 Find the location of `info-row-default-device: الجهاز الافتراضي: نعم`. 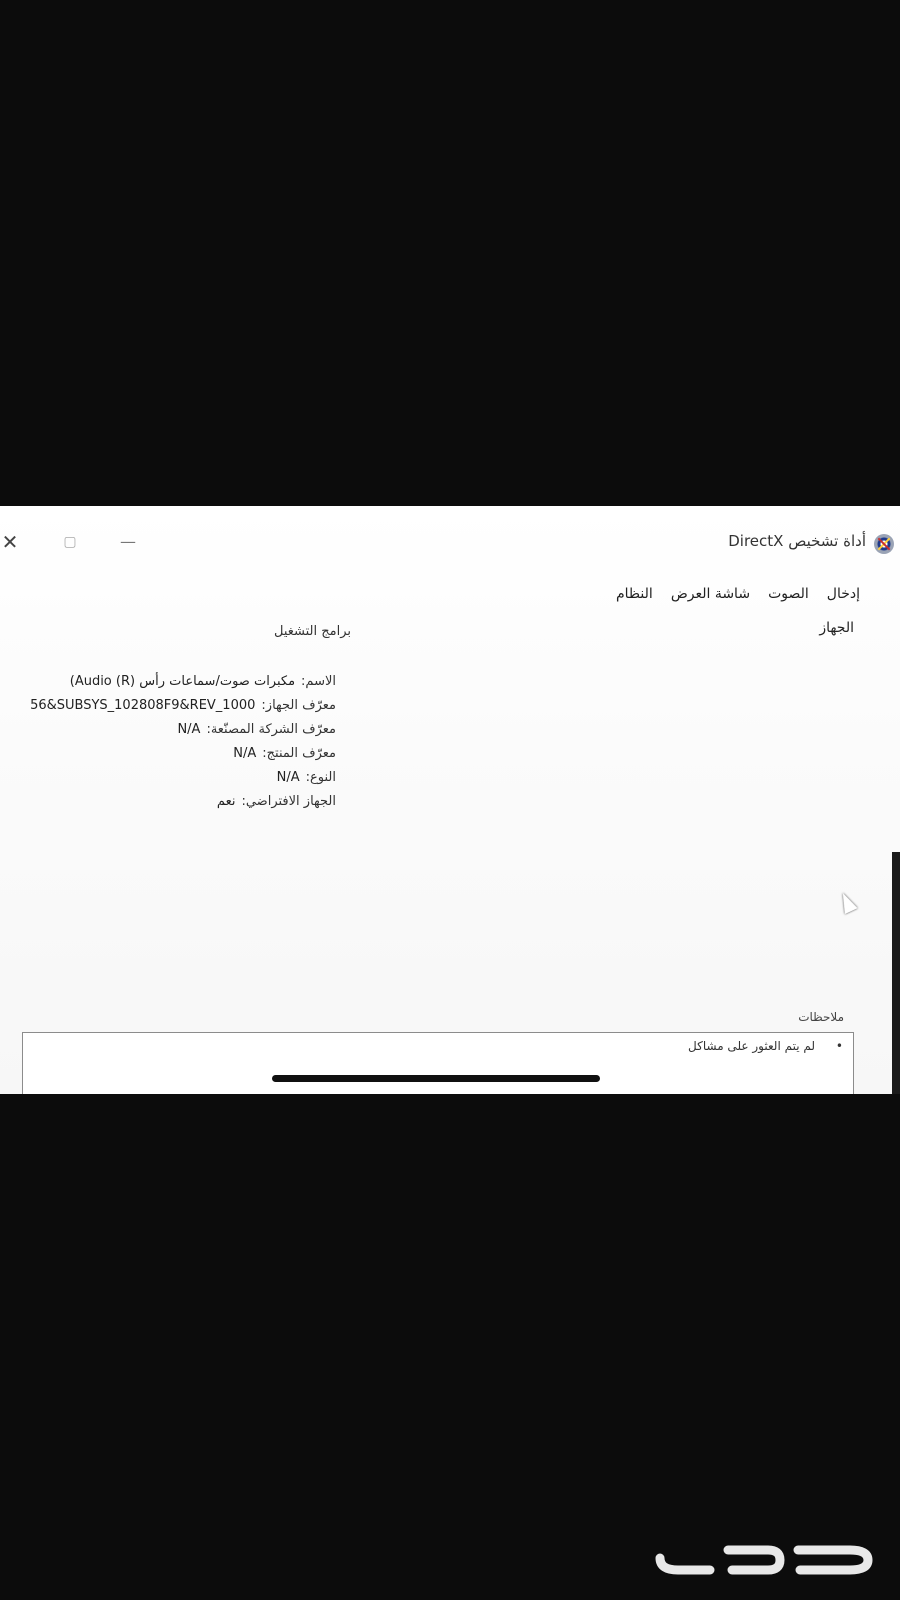

info-row-default-device: الجهاز الافتراضي: نعم is located at coordinates (168, 806).